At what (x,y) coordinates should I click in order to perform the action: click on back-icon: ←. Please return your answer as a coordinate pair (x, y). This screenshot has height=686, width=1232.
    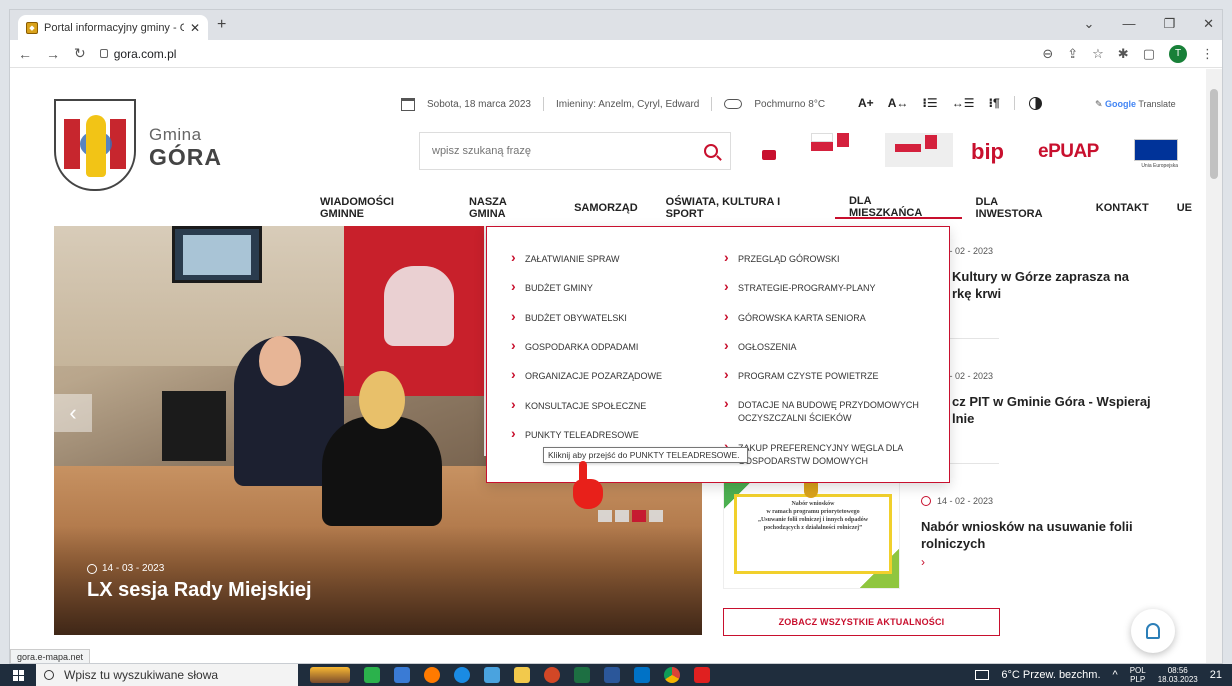
    Looking at the image, I should click on (25, 54).